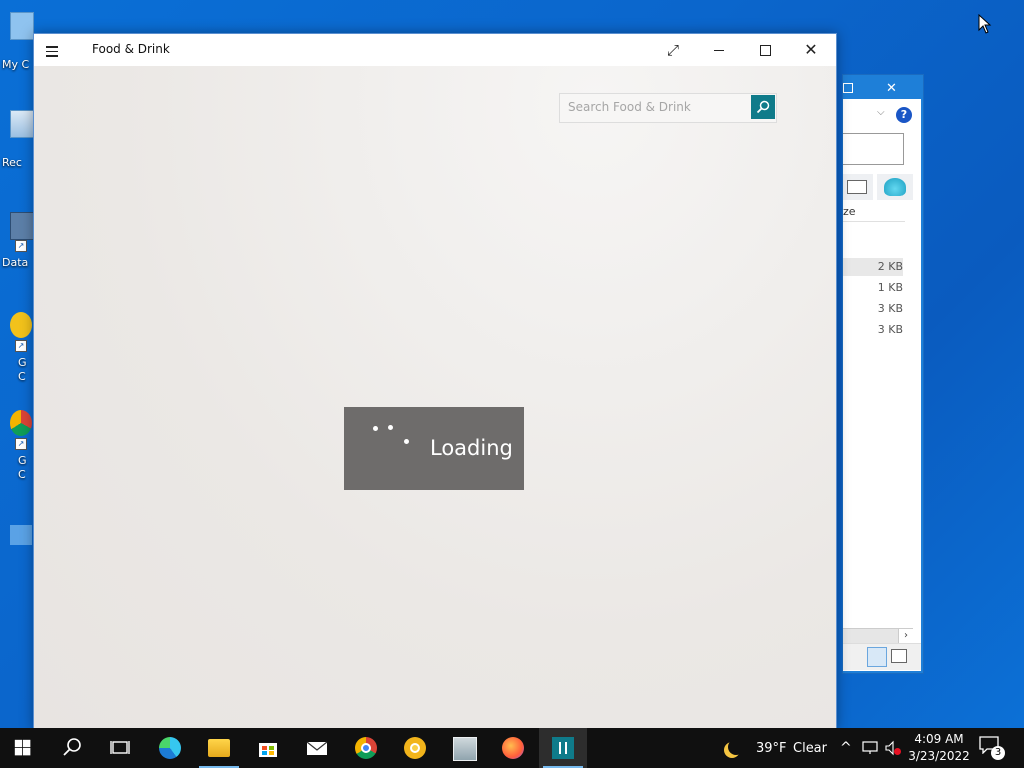  I want to click on taskbar-store, so click(268, 748).